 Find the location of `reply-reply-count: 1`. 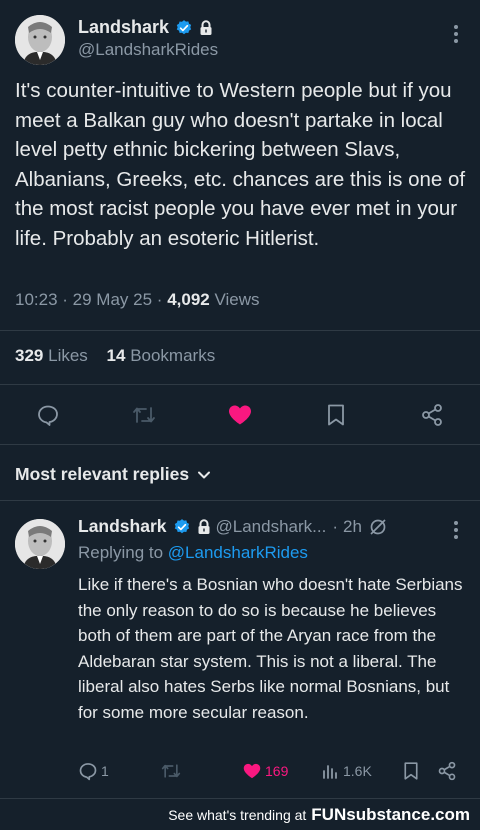

reply-reply-count: 1 is located at coordinates (105, 771).